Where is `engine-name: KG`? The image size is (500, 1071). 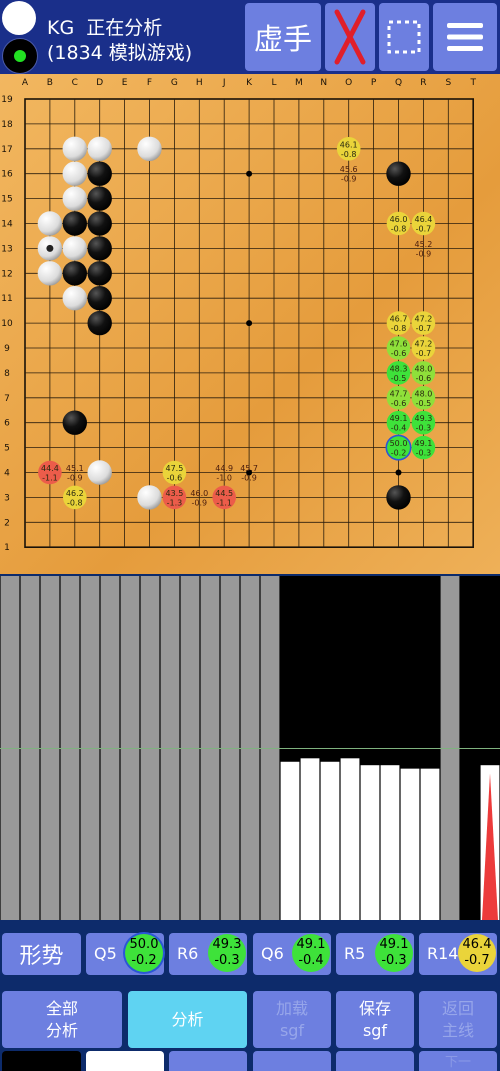
engine-name: KG is located at coordinates (61, 28).